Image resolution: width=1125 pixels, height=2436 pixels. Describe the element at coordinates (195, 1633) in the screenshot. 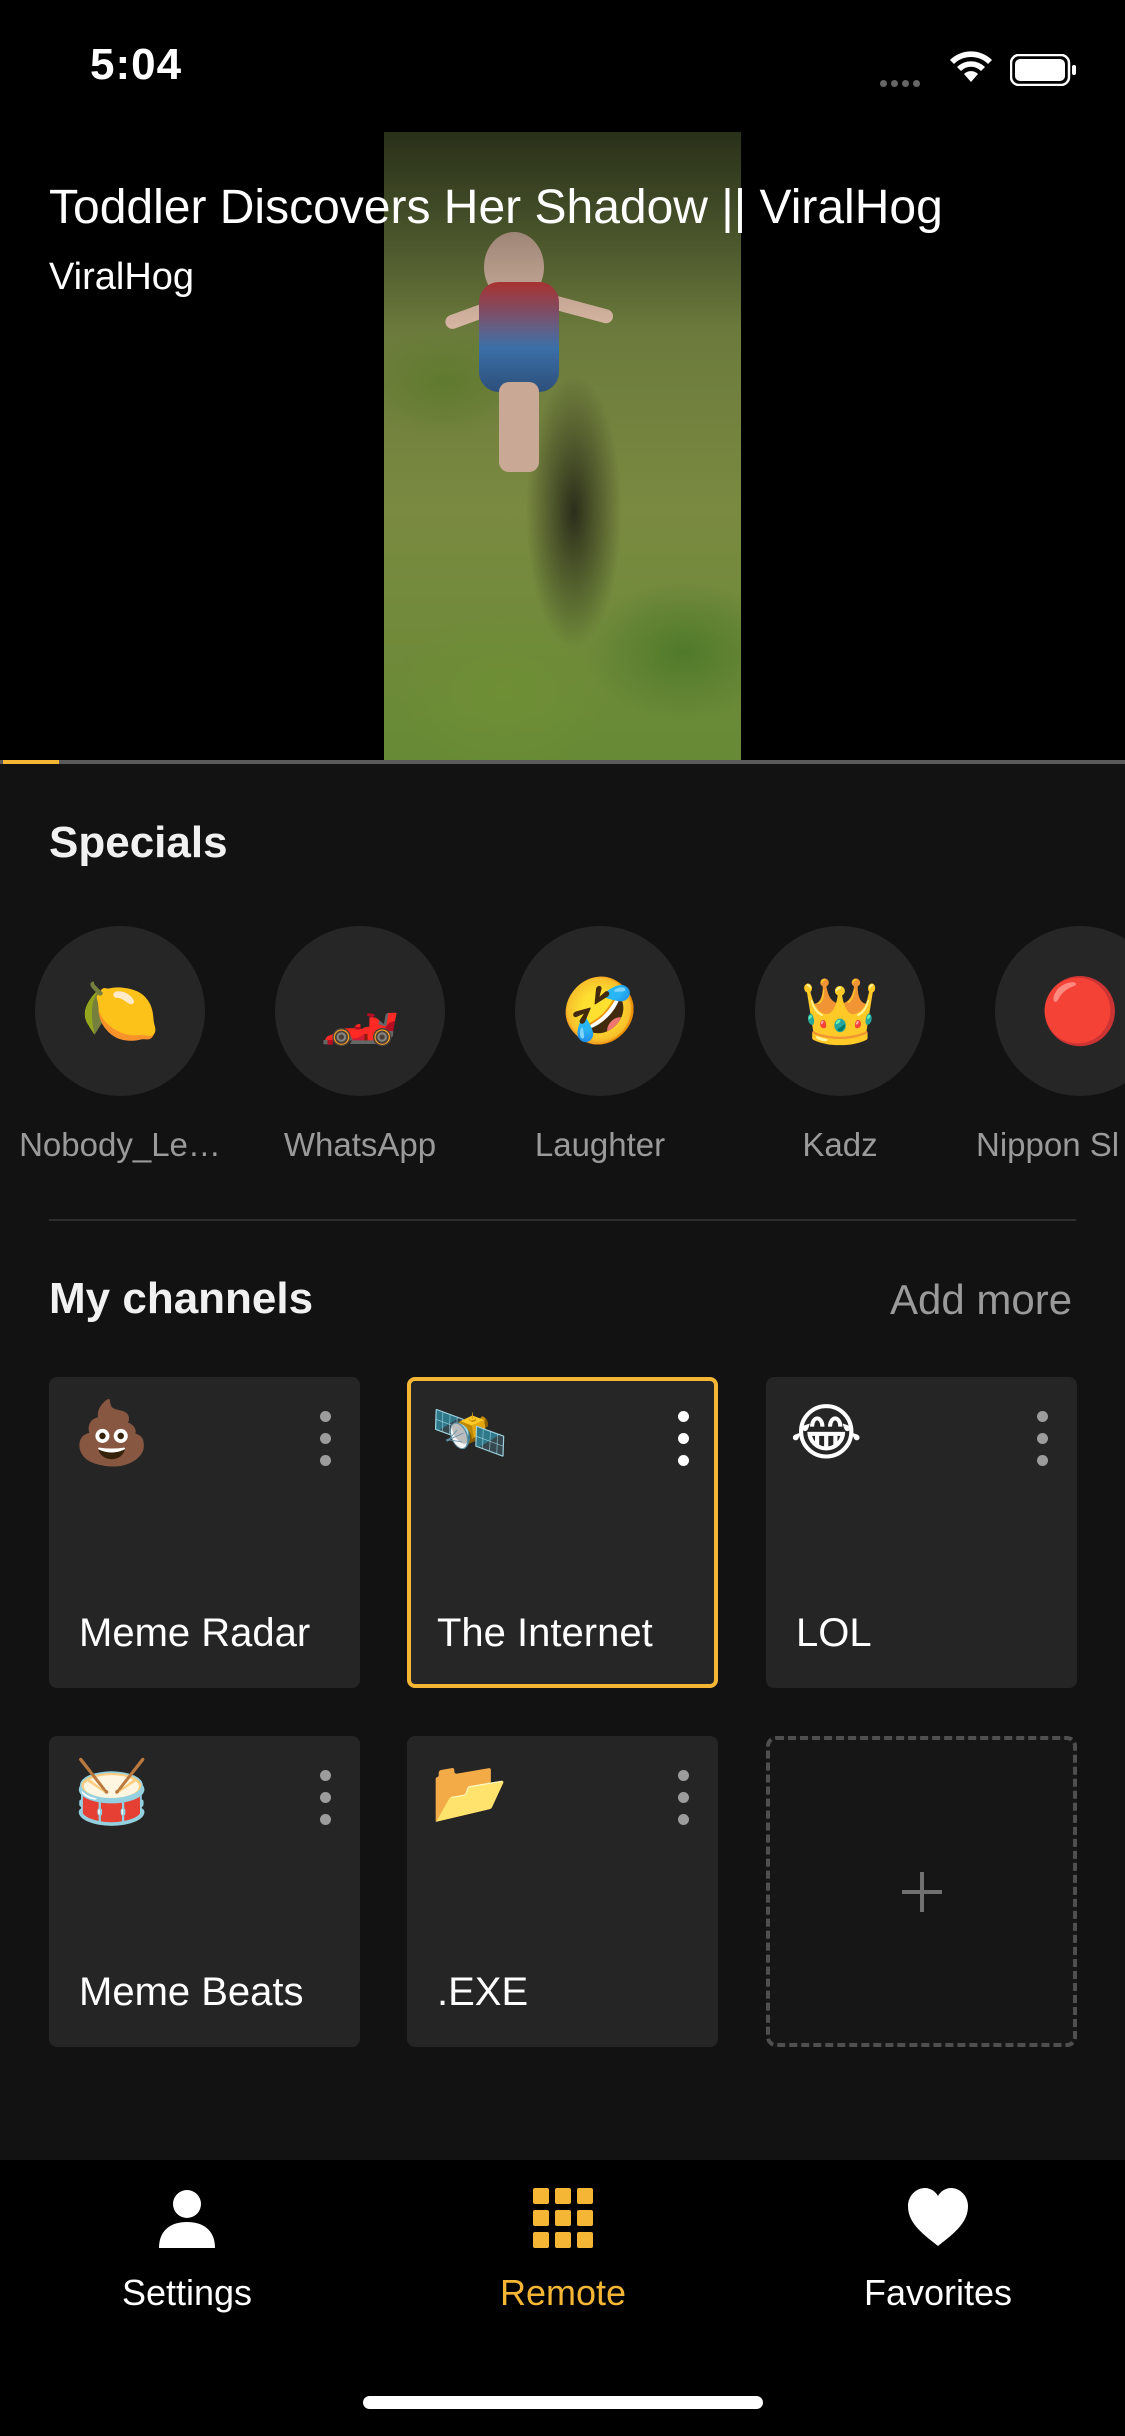

I see `channel-label: Meme Radar` at that location.